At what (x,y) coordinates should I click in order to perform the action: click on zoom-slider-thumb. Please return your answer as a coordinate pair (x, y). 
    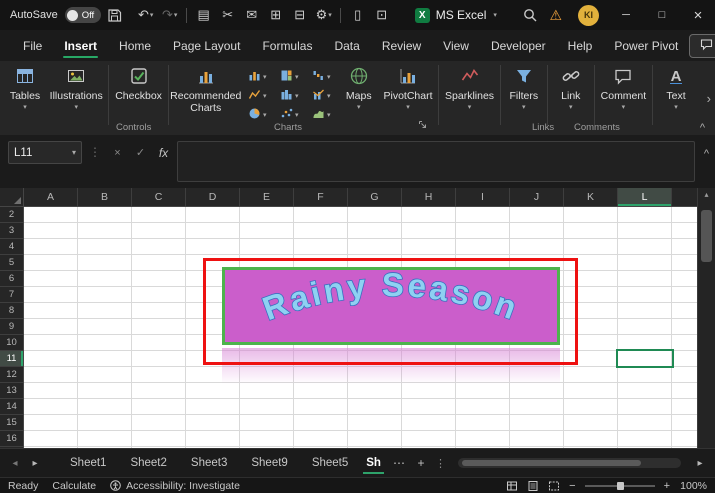
    Looking at the image, I should click on (620, 485).